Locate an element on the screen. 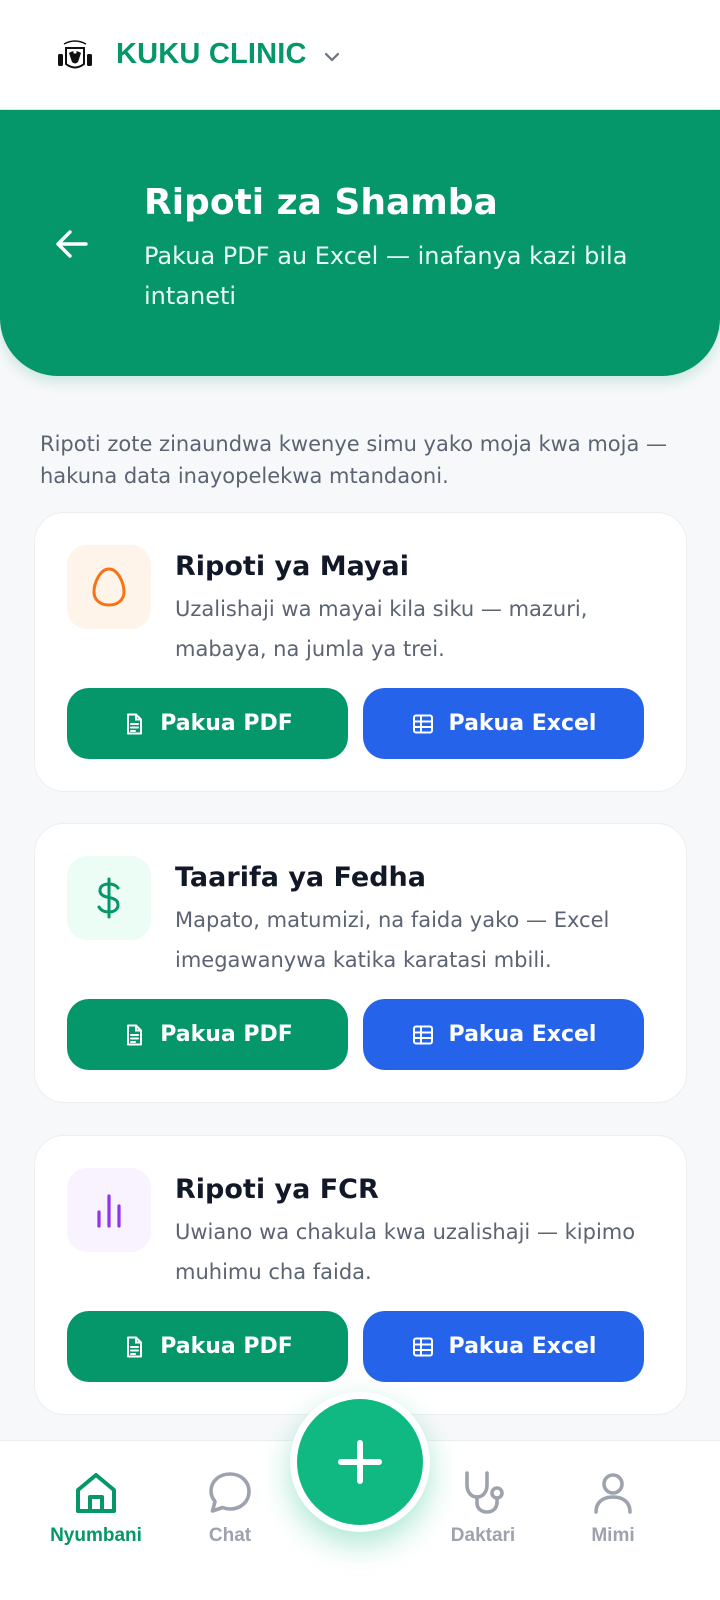 Image resolution: width=720 pixels, height=1600 pixels. report-title: Taarifa ya Fedha is located at coordinates (300, 877).